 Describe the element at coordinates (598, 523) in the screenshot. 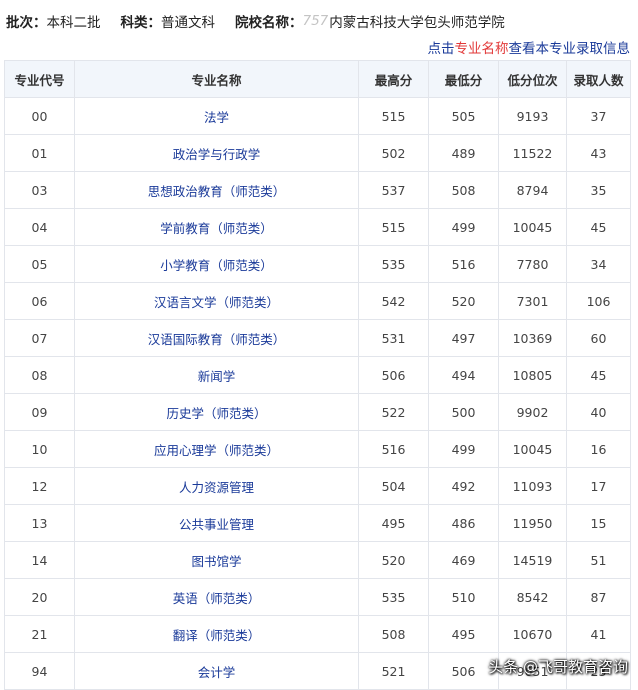

I see `admitted-count-cell: 15` at that location.